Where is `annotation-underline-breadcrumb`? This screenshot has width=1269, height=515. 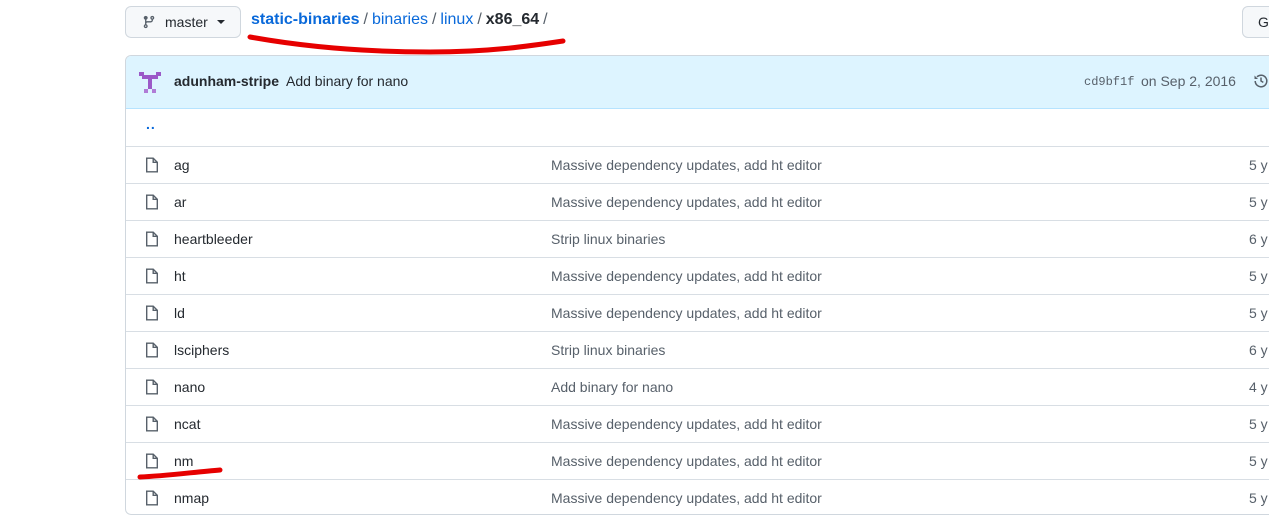
annotation-underline-breadcrumb is located at coordinates (406, 44).